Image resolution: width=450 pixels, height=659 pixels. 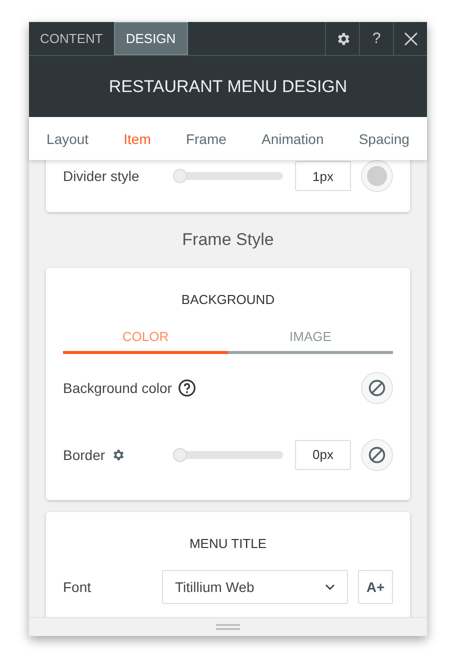 What do you see at coordinates (71, 38) in the screenshot?
I see `mode-tab: CONTENT` at bounding box center [71, 38].